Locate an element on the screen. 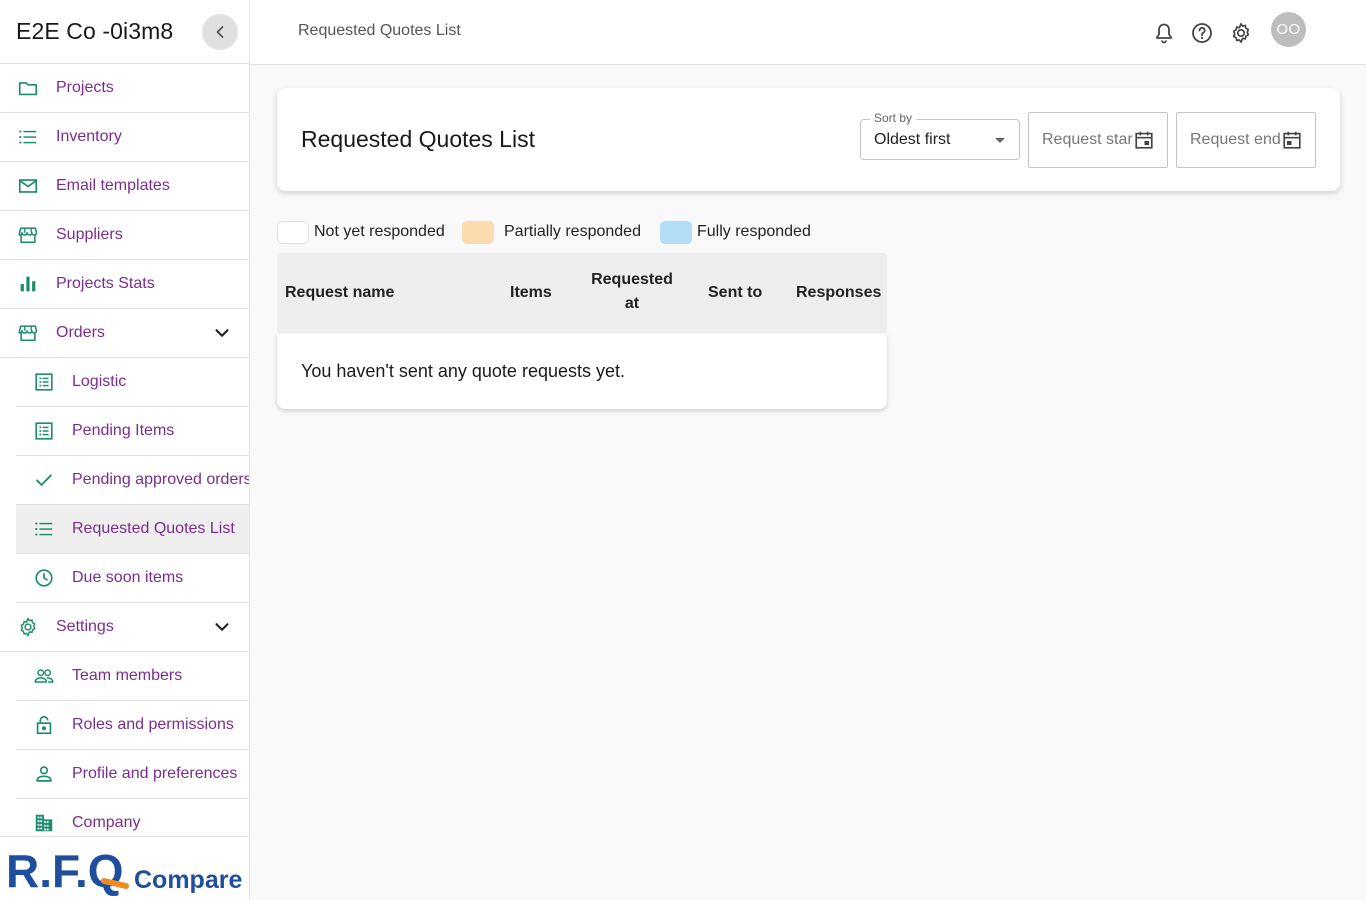 The image size is (1366, 900). legend-fully-responded: Fully responded is located at coordinates (735, 232).